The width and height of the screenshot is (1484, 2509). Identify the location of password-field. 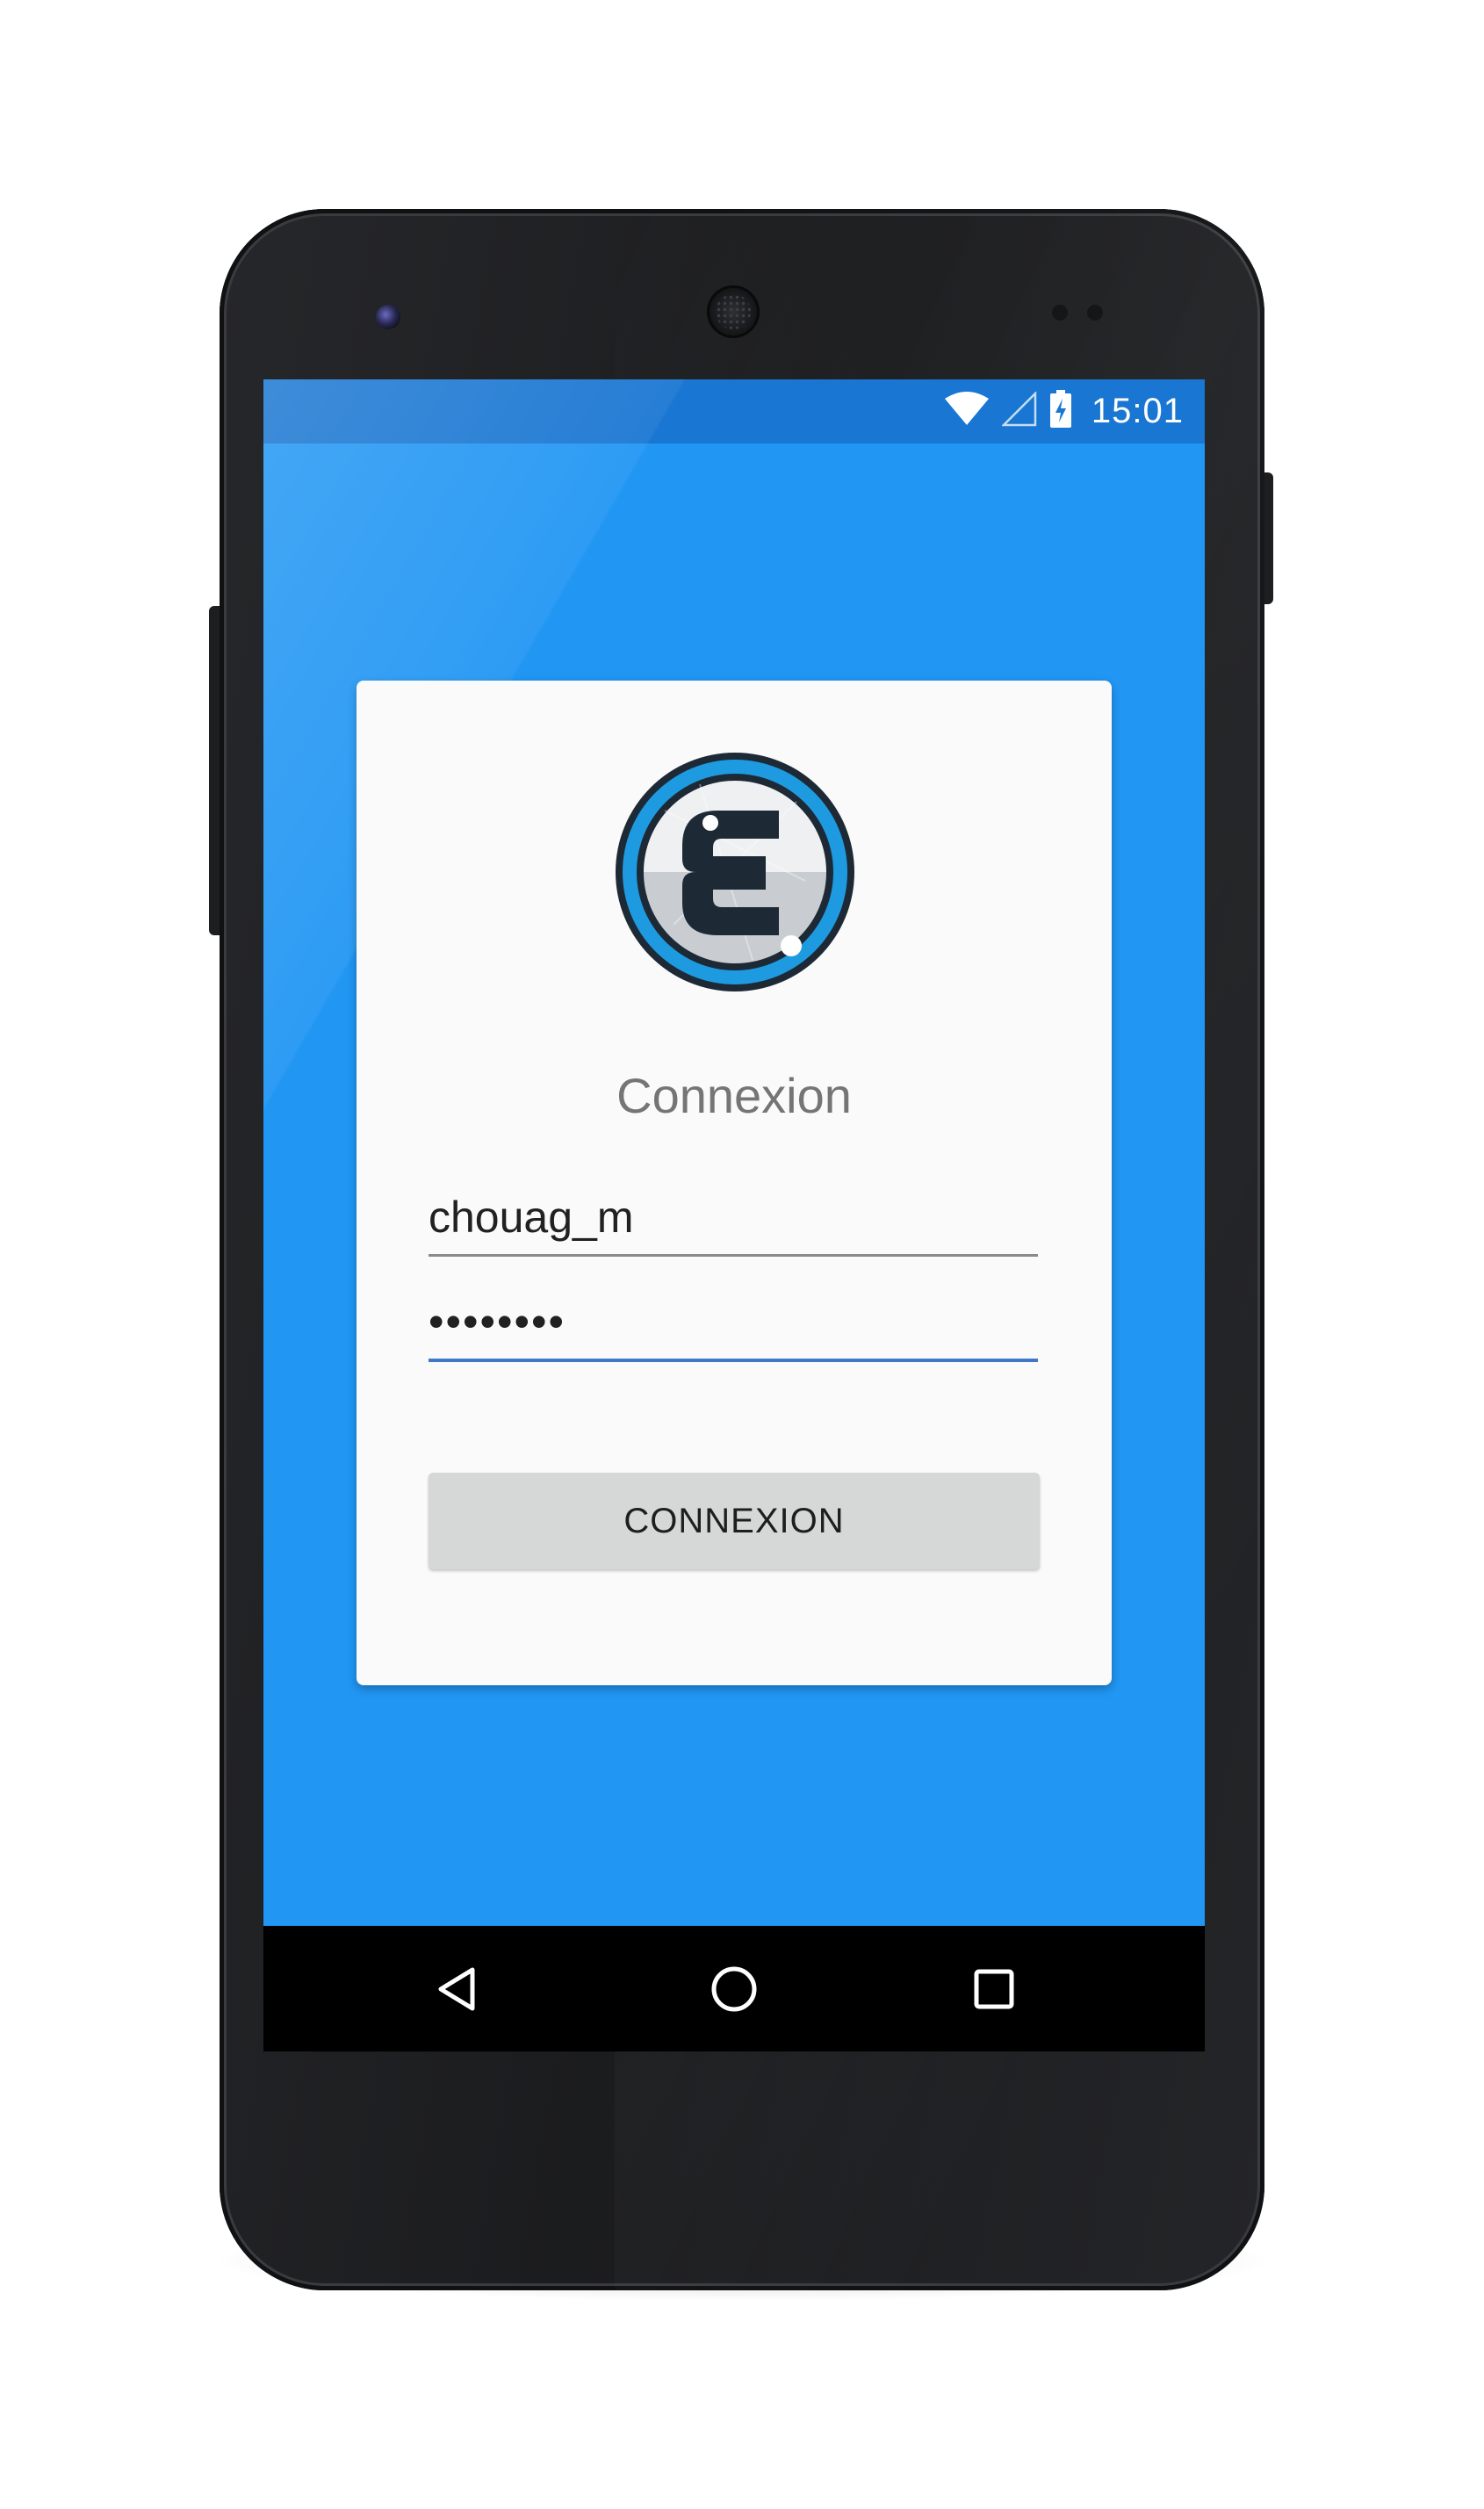
(733, 1323).